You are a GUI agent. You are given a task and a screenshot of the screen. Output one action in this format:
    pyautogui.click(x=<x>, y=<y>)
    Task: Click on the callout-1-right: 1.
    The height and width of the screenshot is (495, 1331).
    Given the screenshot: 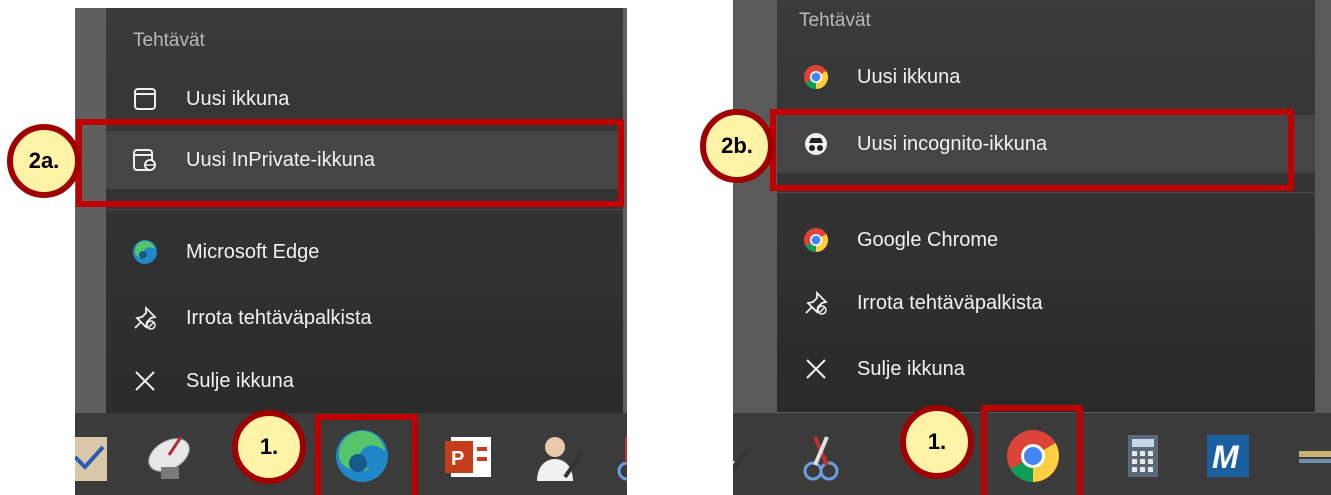 What is the action you would take?
    pyautogui.click(x=937, y=442)
    